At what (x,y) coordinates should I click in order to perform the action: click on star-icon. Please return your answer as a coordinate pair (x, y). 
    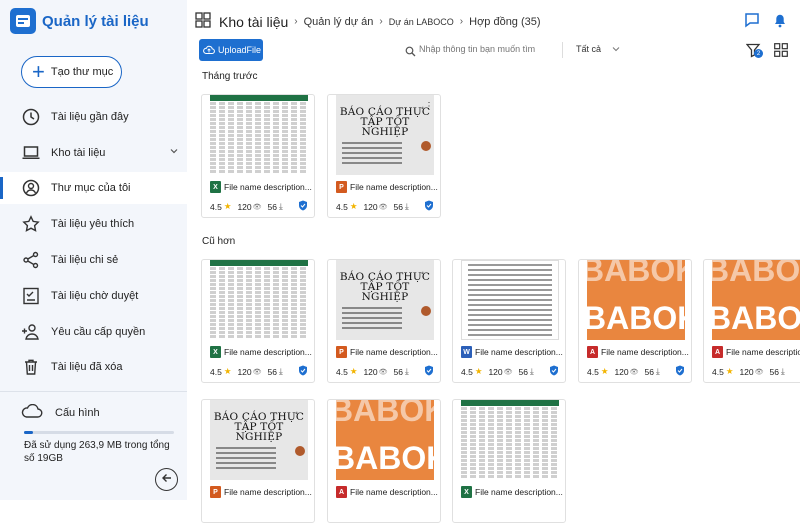
    Looking at the image, I should click on (31, 224).